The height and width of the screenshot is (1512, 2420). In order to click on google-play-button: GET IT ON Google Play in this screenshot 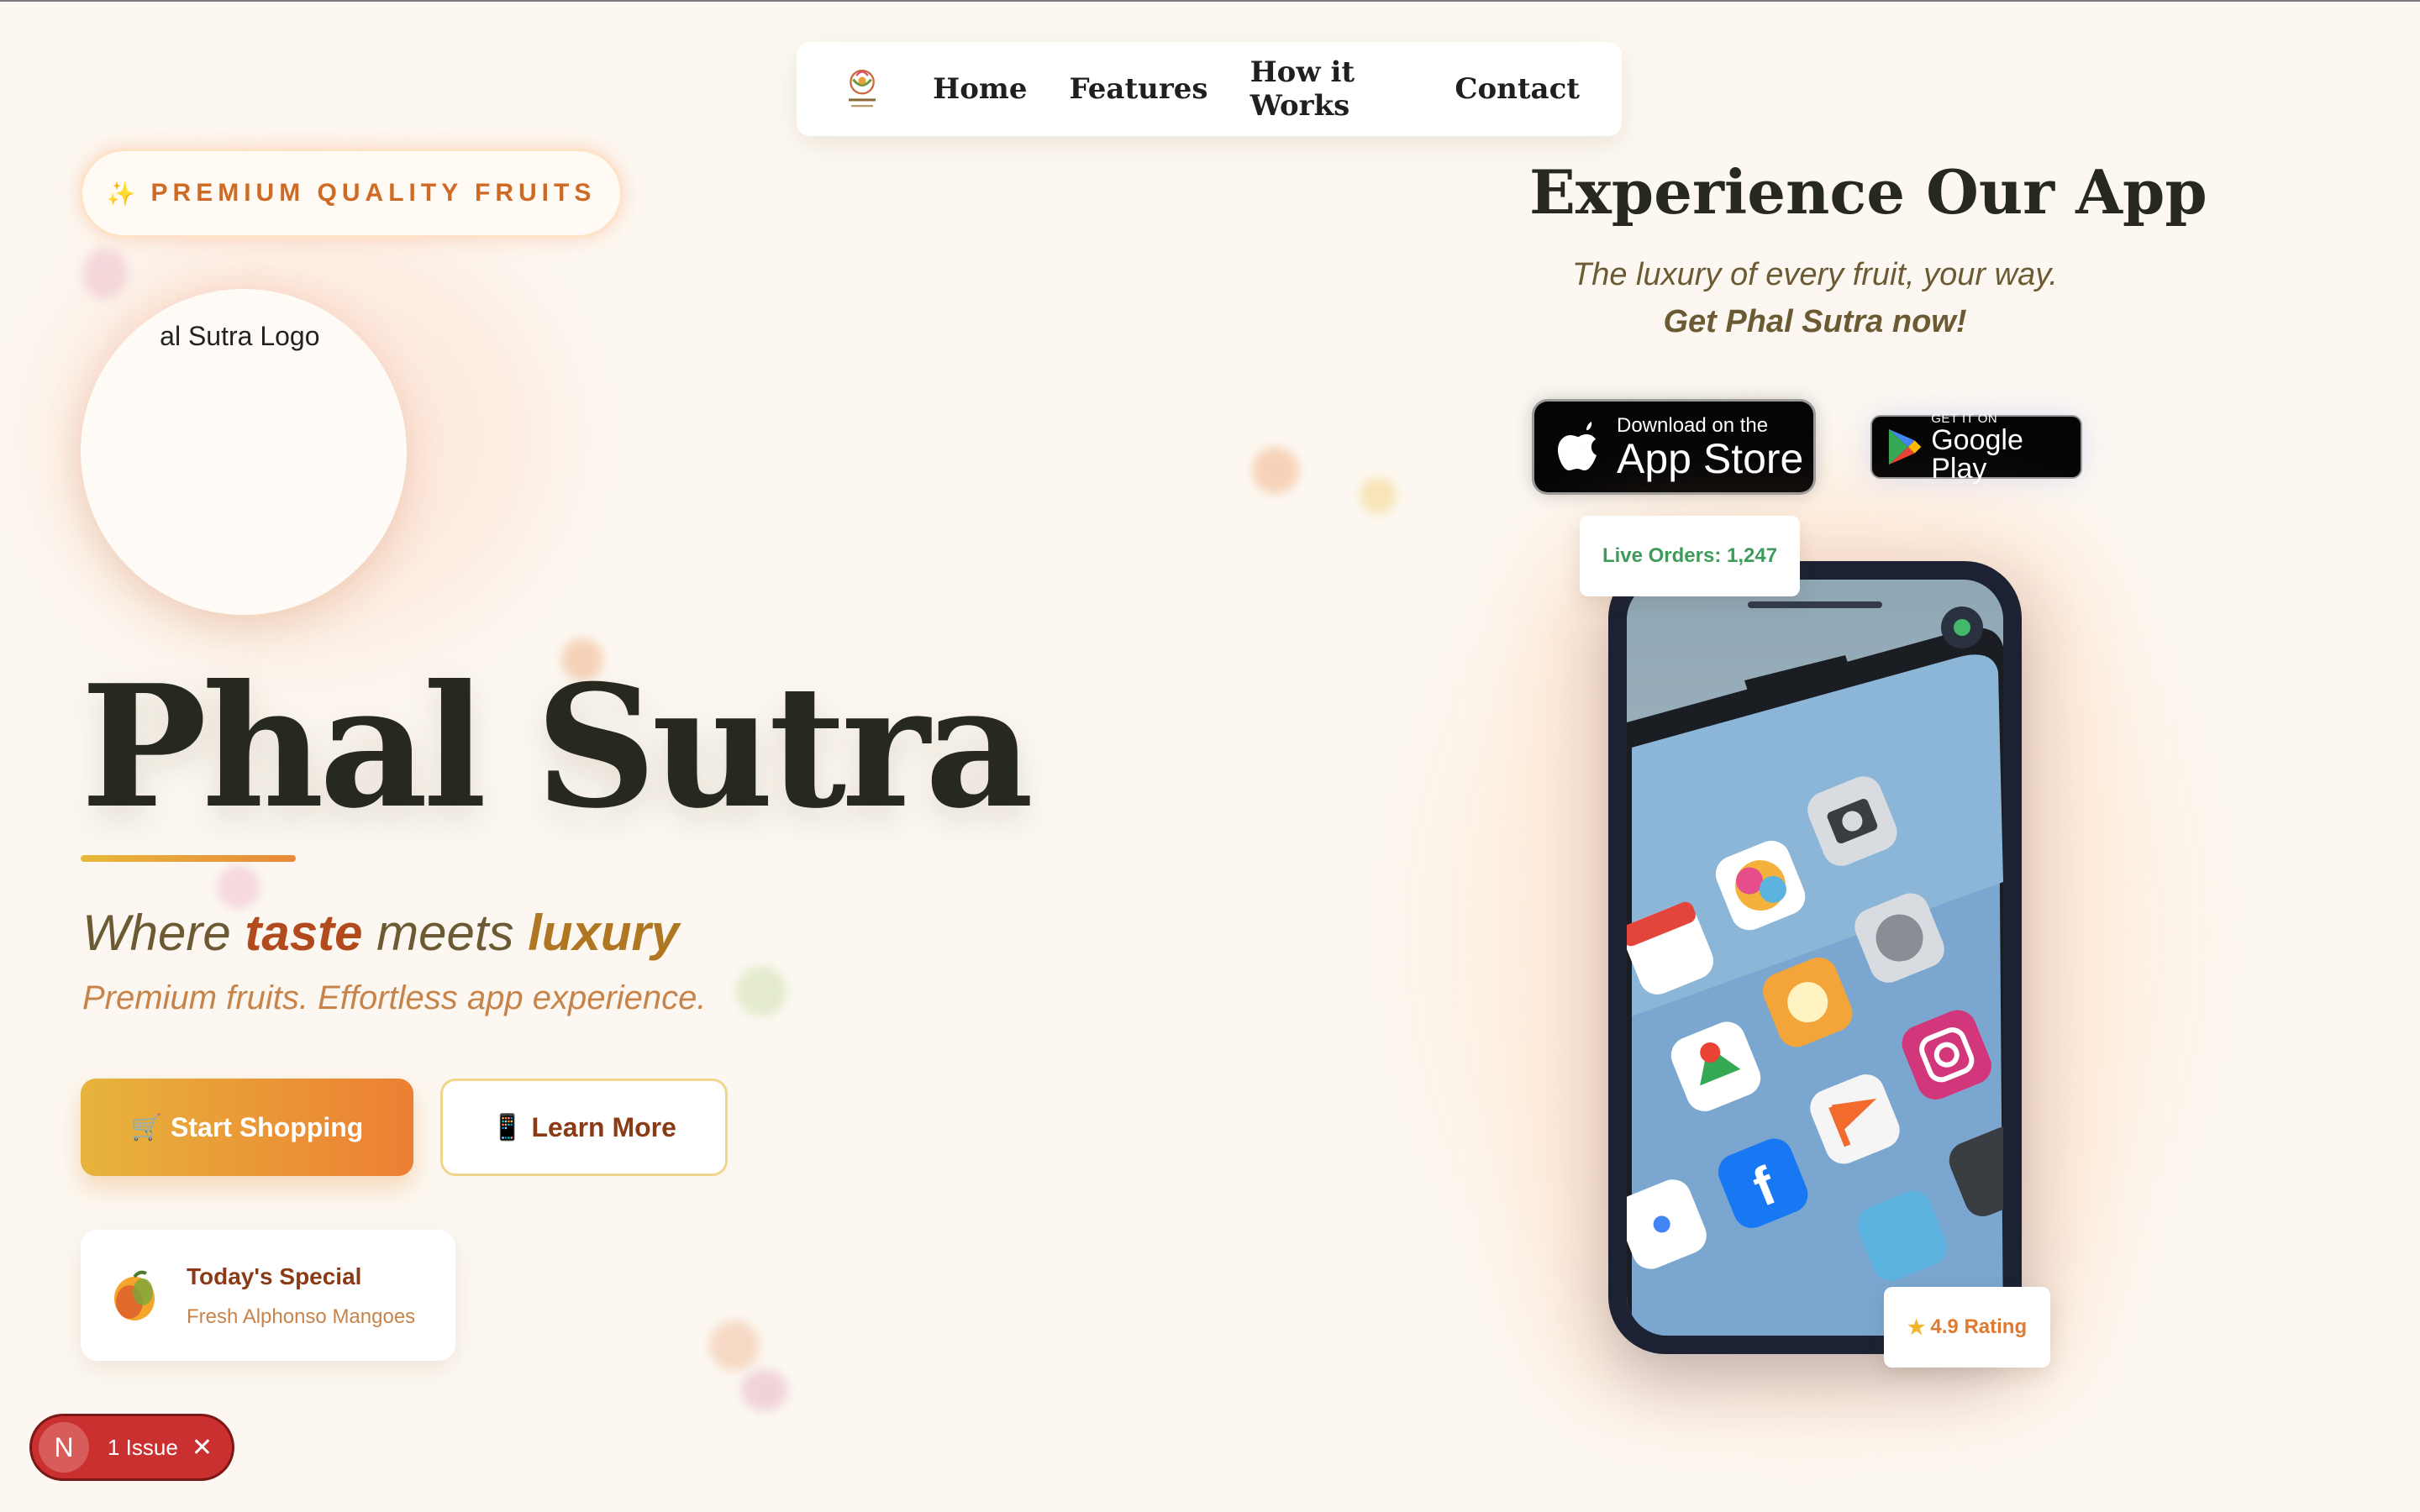, I will do `click(1977, 447)`.